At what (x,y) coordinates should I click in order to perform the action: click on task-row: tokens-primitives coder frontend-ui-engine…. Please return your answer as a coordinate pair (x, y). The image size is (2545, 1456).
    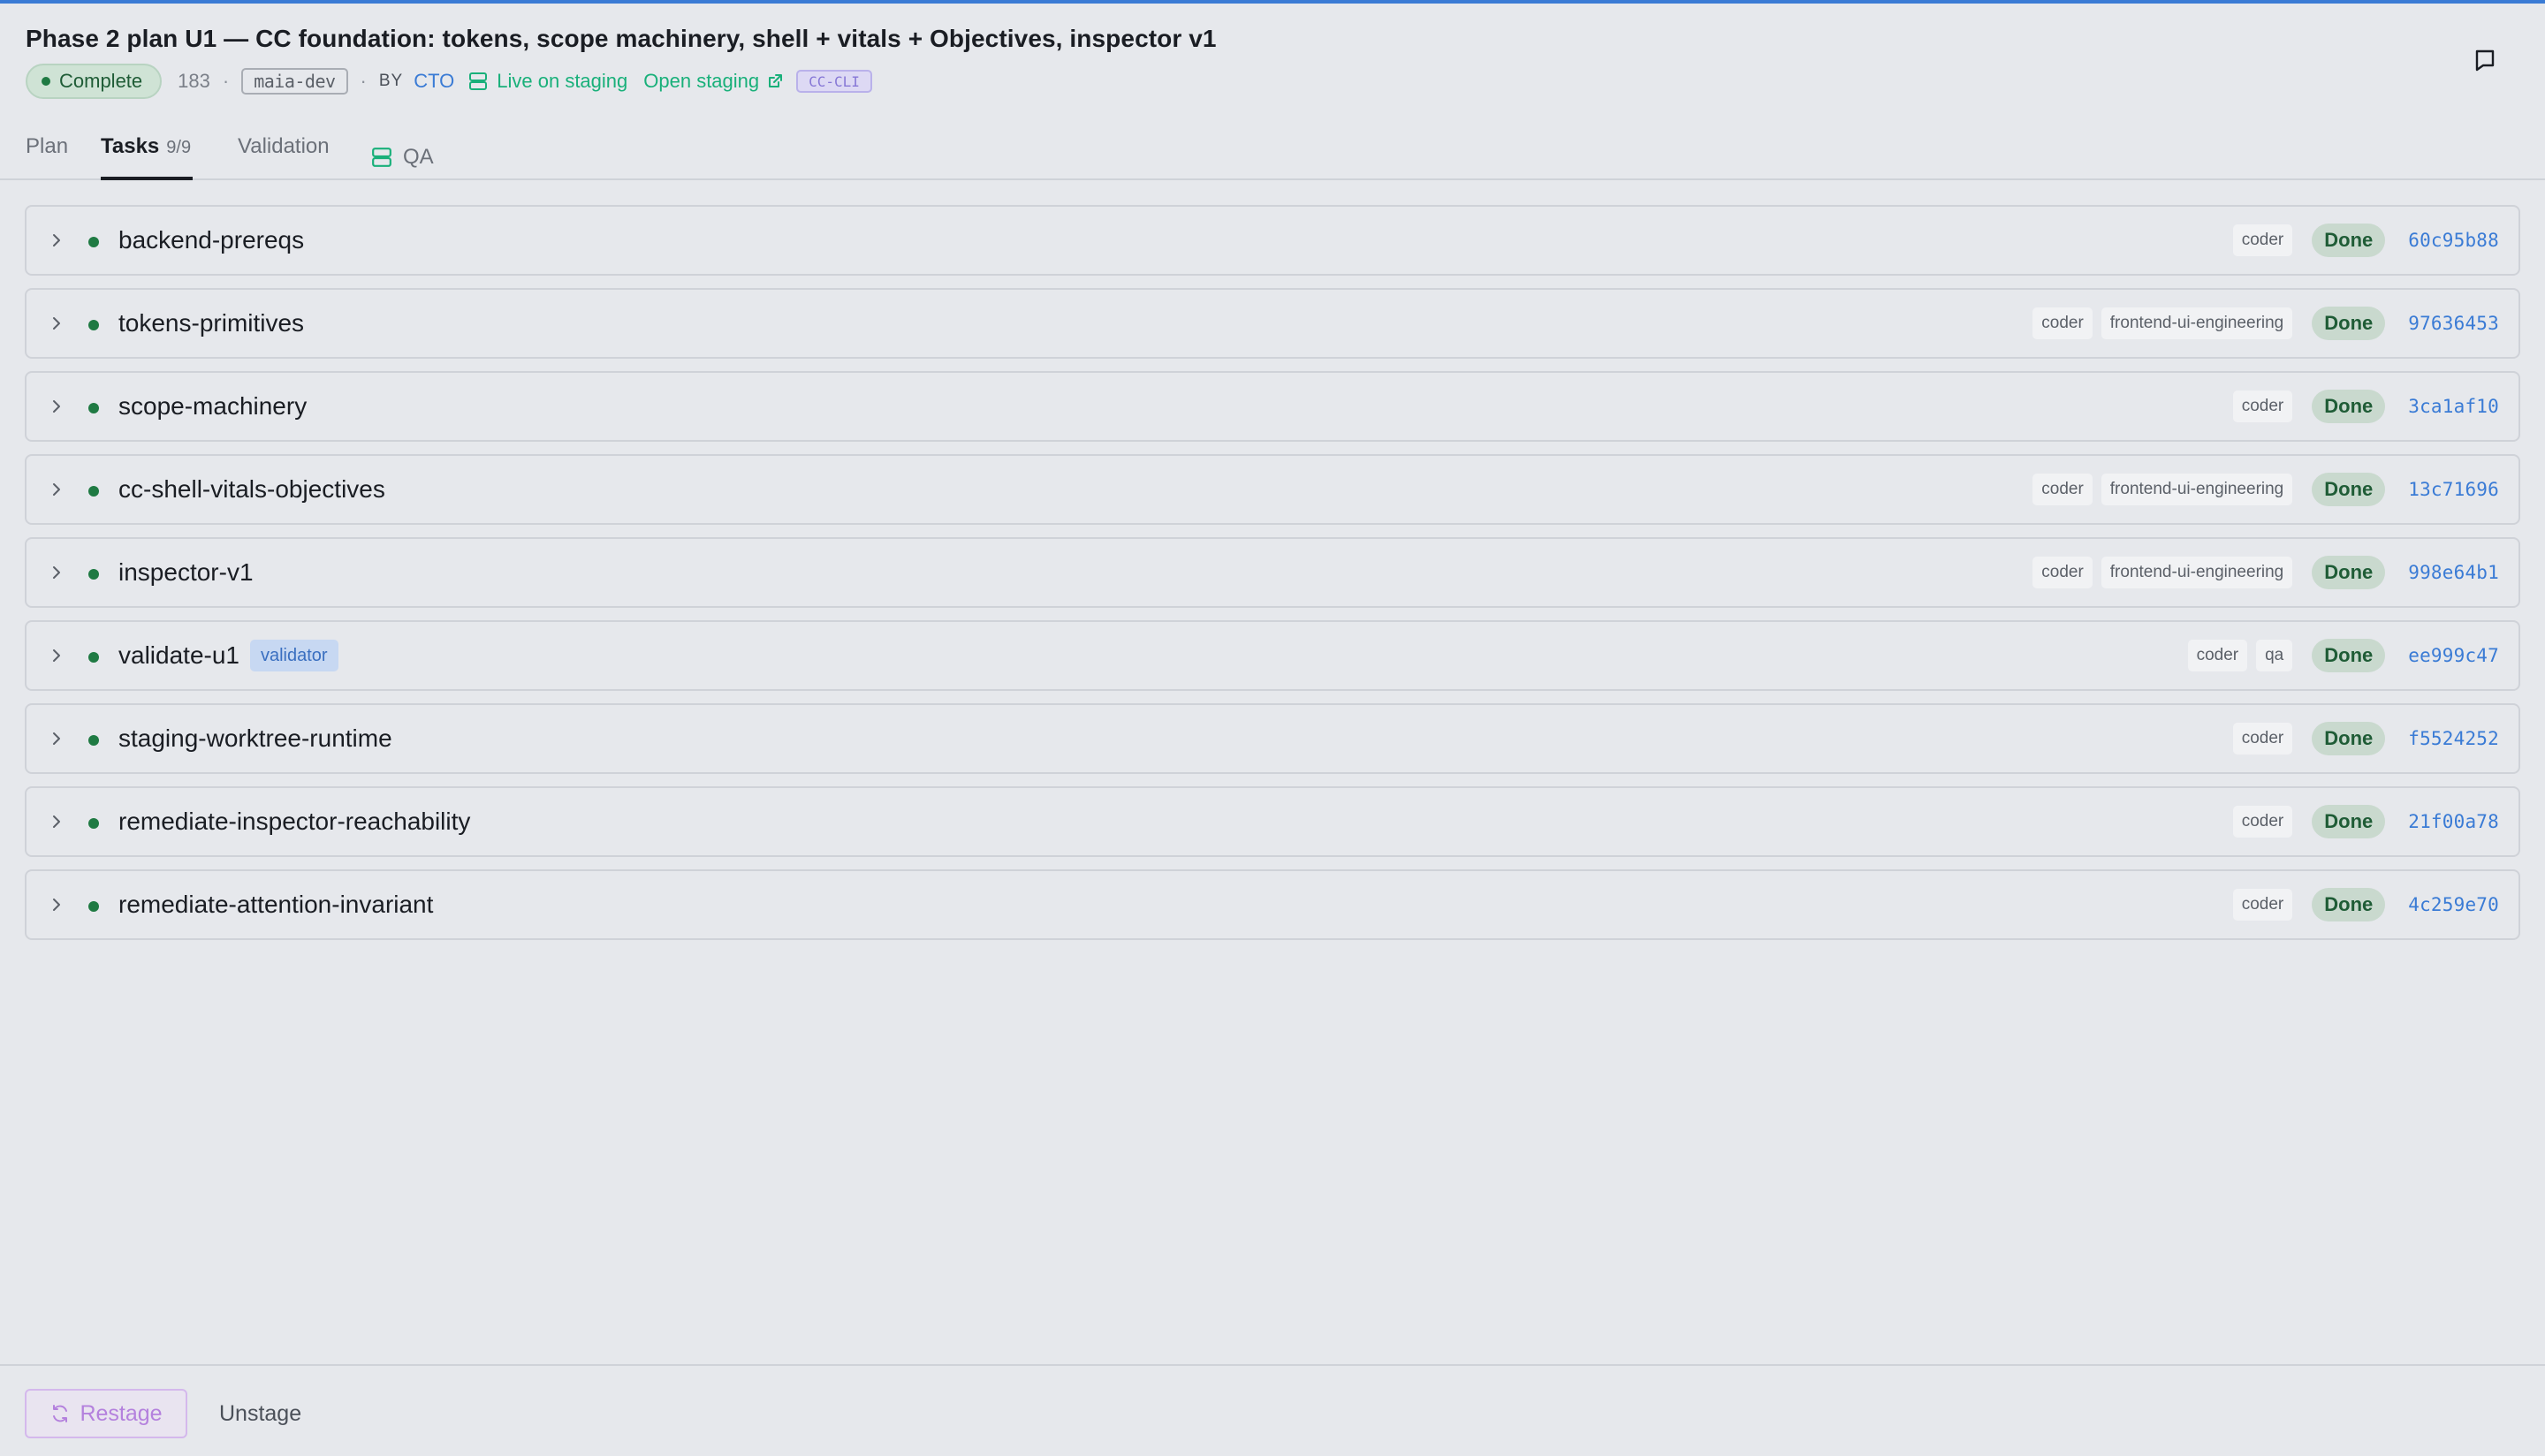
    Looking at the image, I should click on (1272, 324).